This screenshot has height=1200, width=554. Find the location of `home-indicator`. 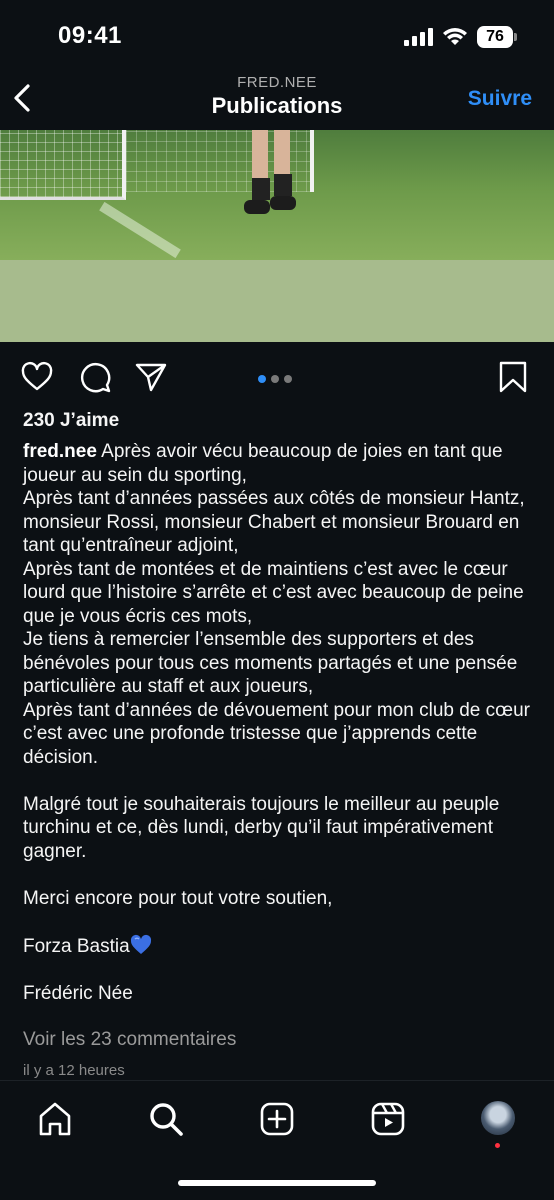

home-indicator is located at coordinates (277, 1183).